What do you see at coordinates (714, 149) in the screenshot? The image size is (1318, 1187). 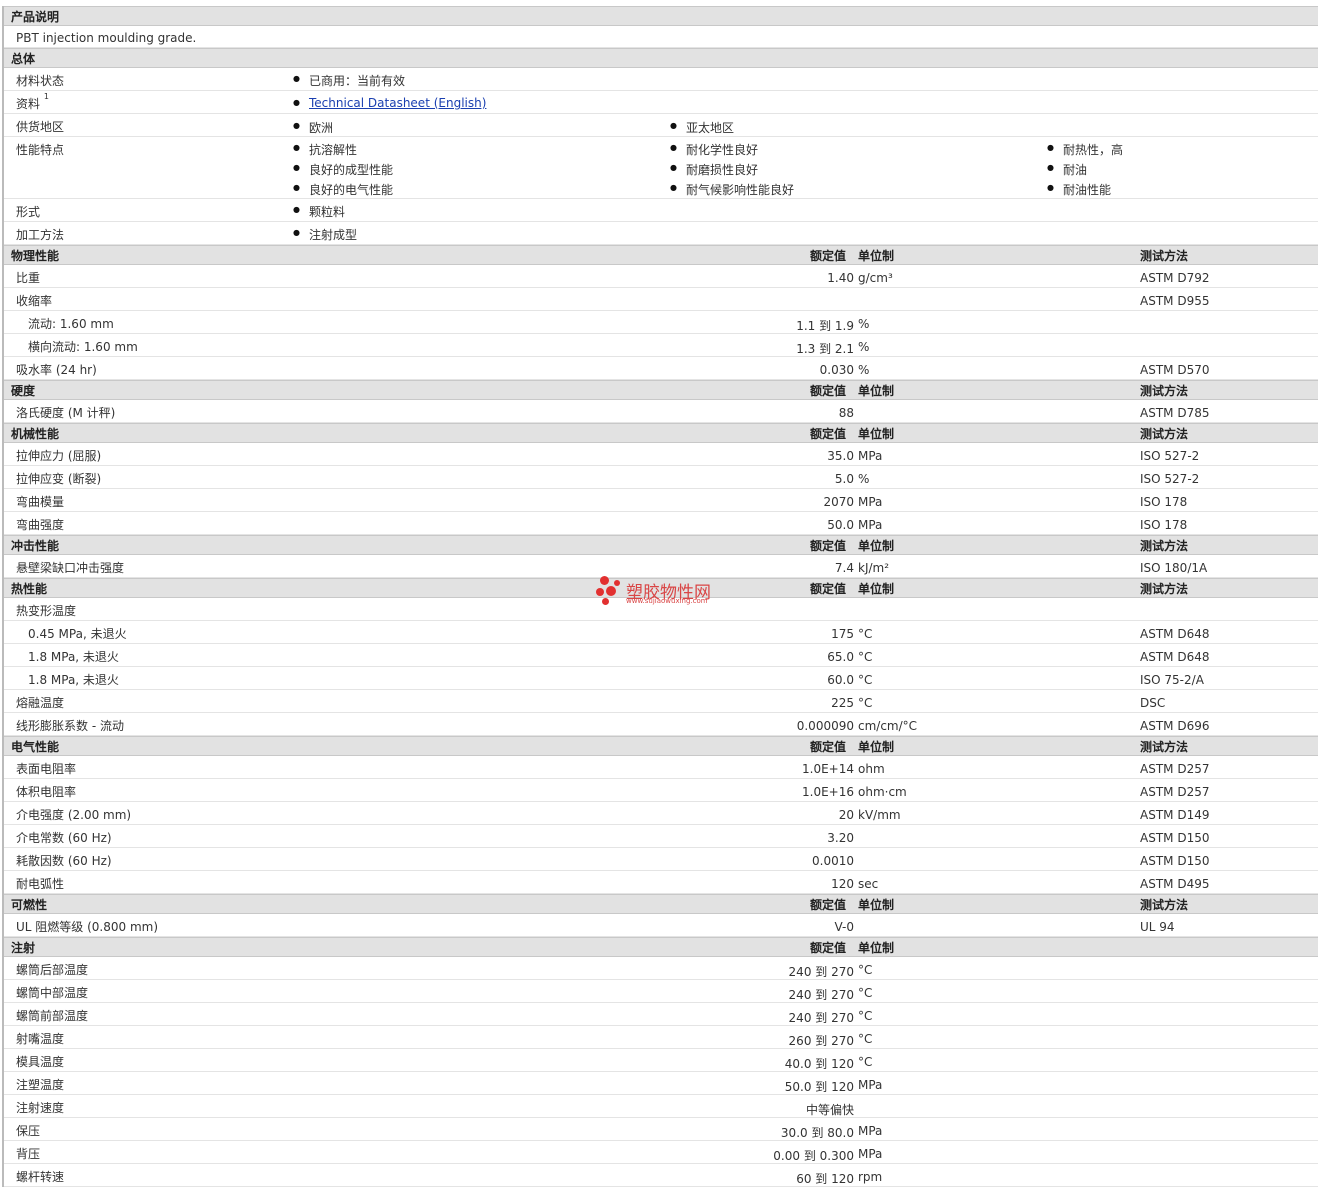 I see `feature-item: 耐化学性良好` at bounding box center [714, 149].